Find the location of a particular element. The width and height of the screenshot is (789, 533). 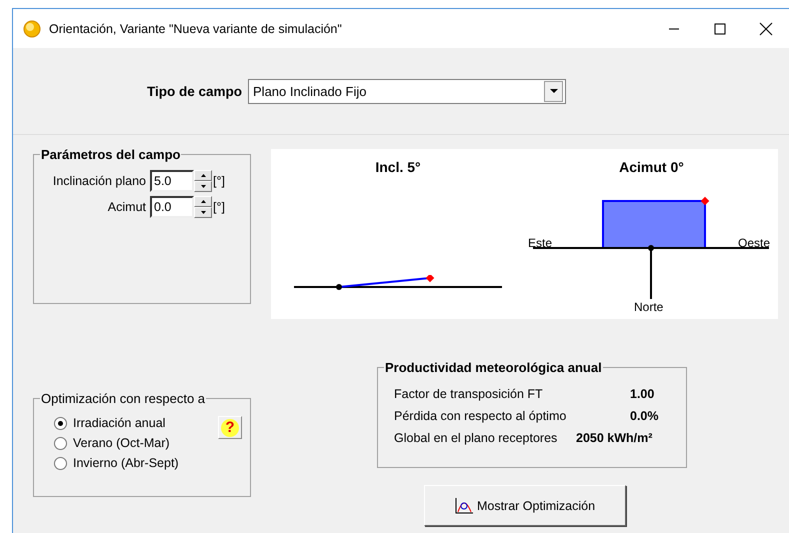

west-label: Oeste is located at coordinates (754, 243).